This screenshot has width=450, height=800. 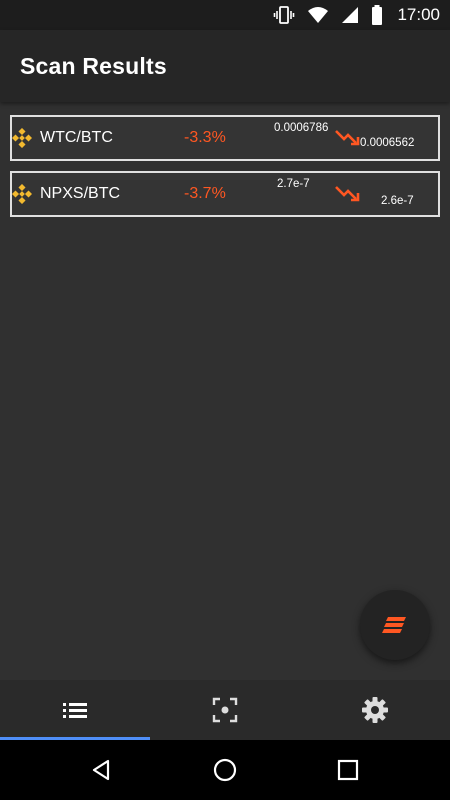 What do you see at coordinates (225, 66) in the screenshot?
I see `app-bar: Scan Results` at bounding box center [225, 66].